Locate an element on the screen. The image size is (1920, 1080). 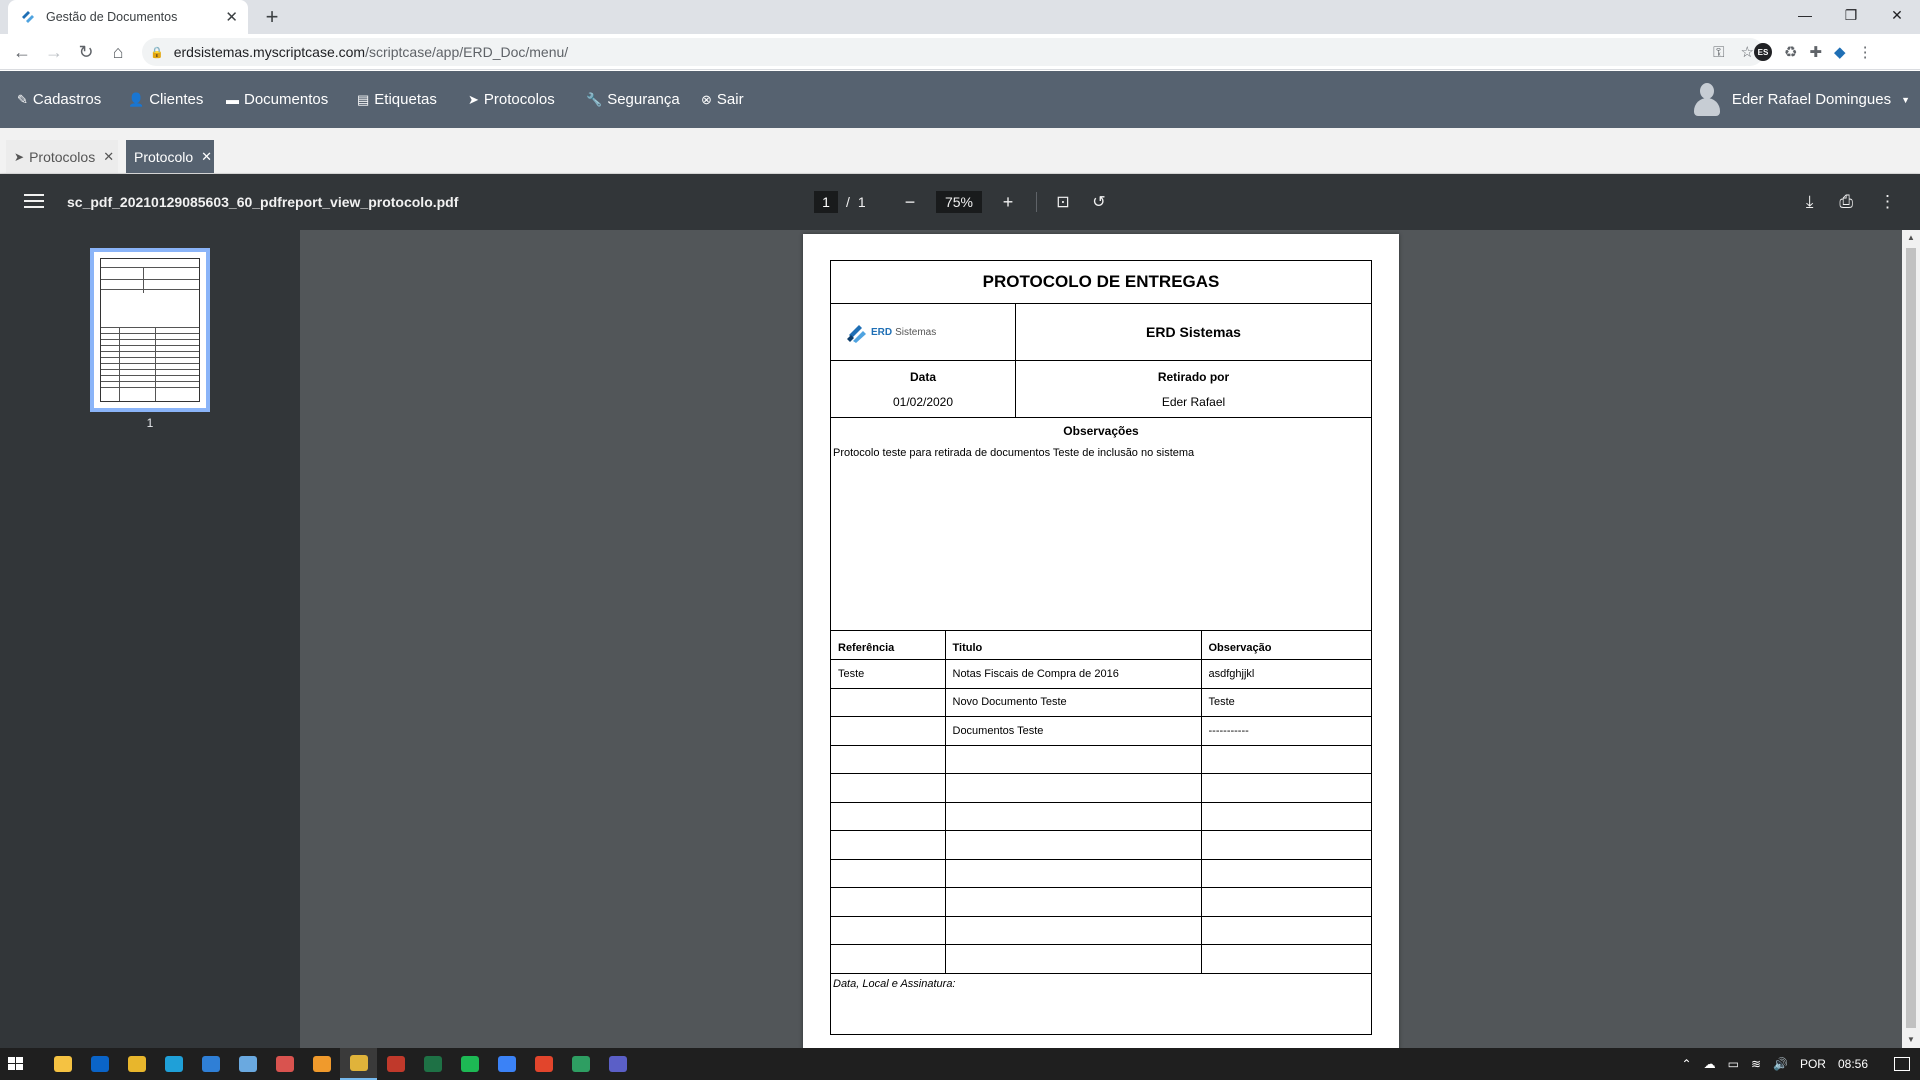
edge-icon is located at coordinates (173, 1064).